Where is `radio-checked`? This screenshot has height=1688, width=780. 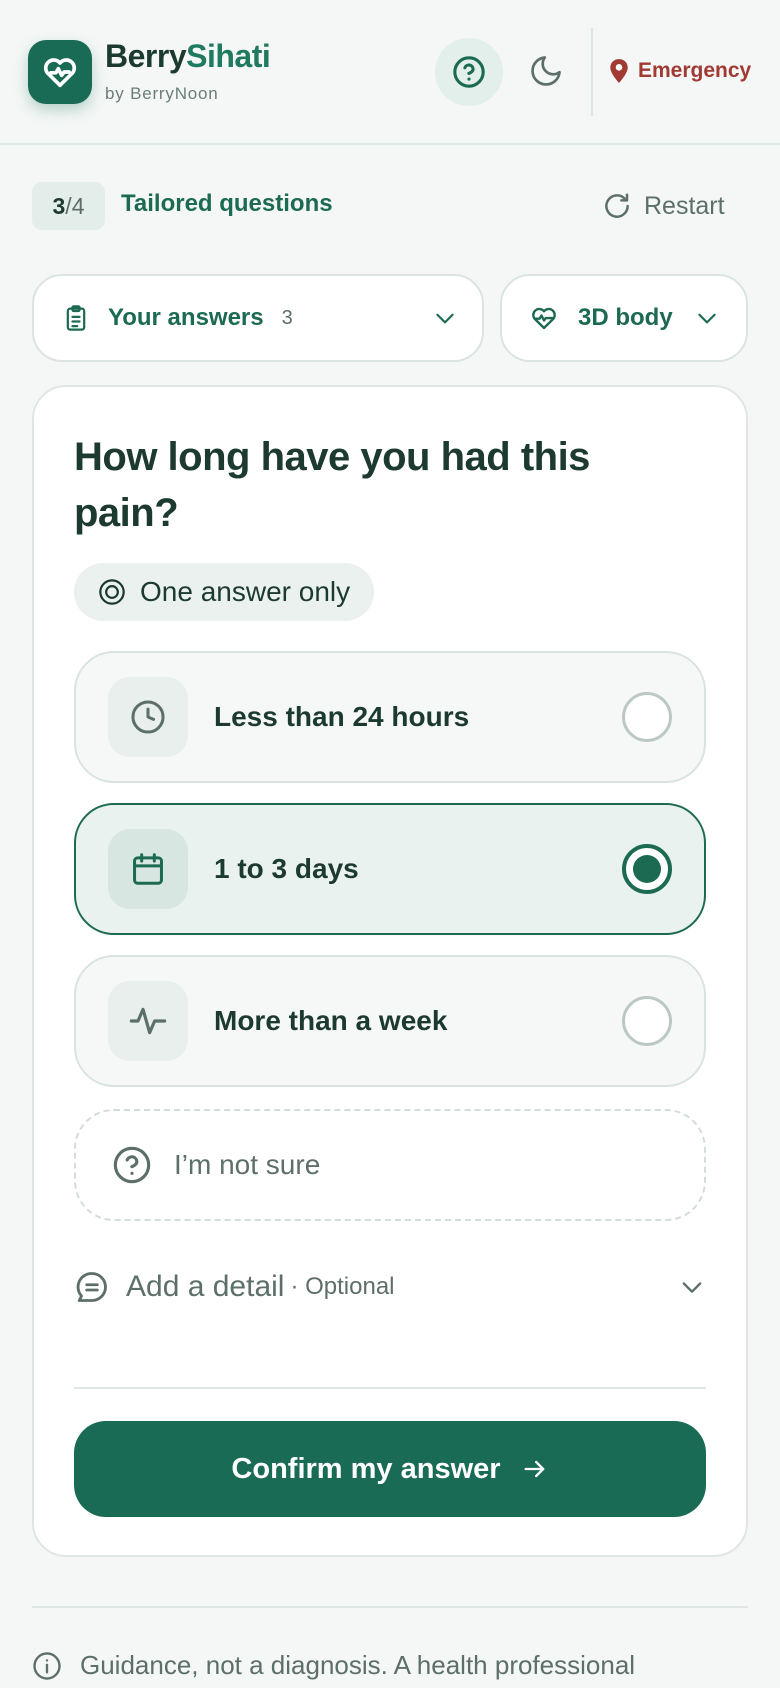
radio-checked is located at coordinates (647, 869).